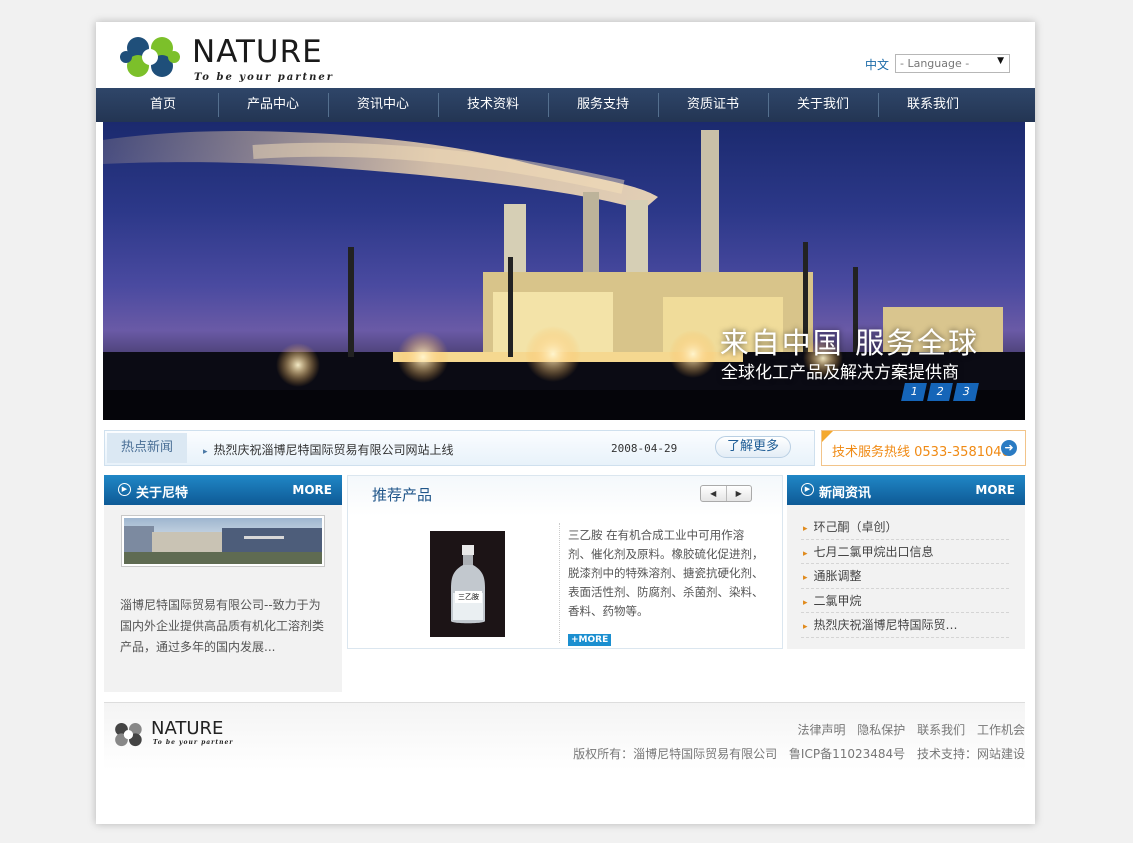 The height and width of the screenshot is (843, 1133). I want to click on bottle-label: 三乙胺, so click(468, 597).